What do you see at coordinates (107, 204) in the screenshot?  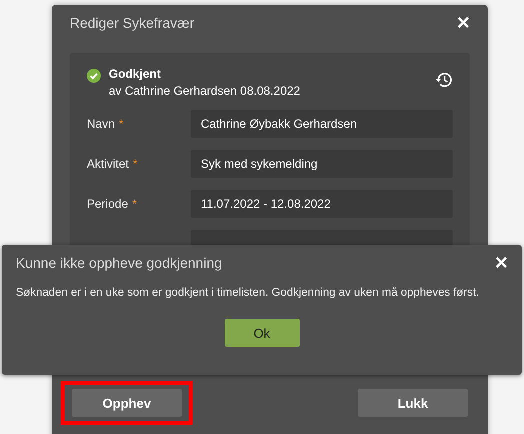 I see `field-label: Periode` at bounding box center [107, 204].